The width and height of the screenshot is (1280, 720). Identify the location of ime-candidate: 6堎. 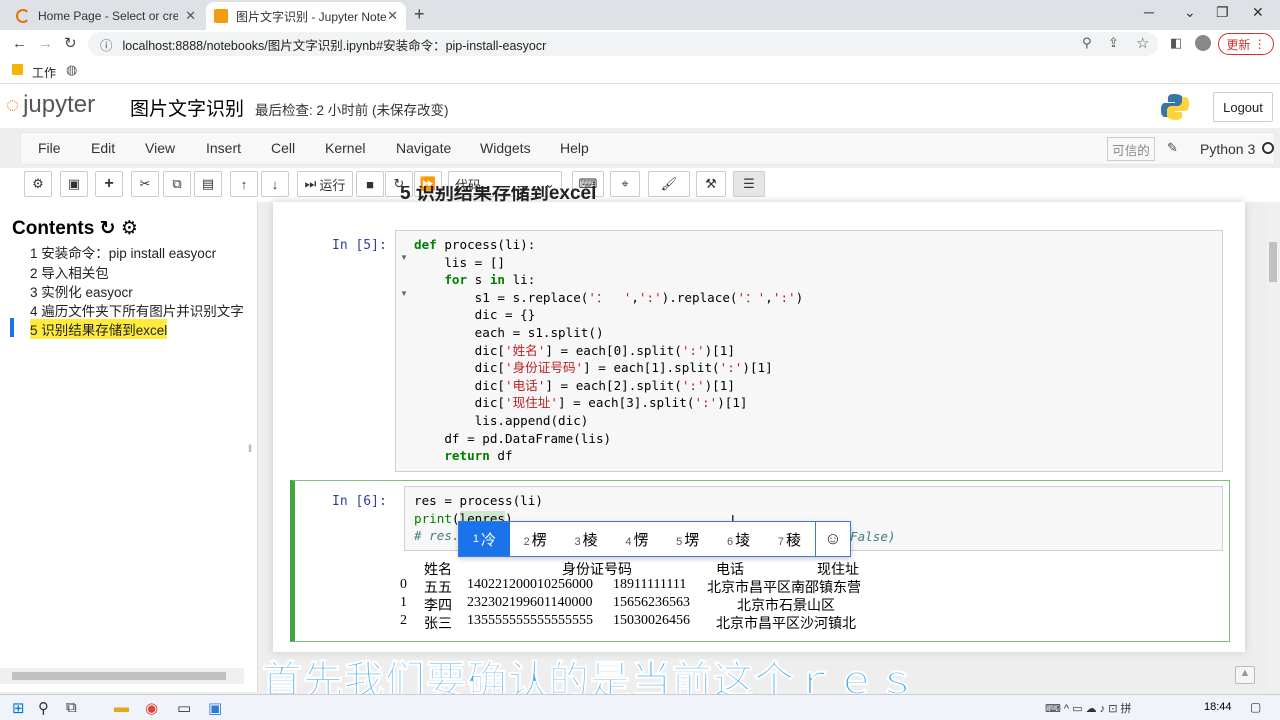
(738, 539).